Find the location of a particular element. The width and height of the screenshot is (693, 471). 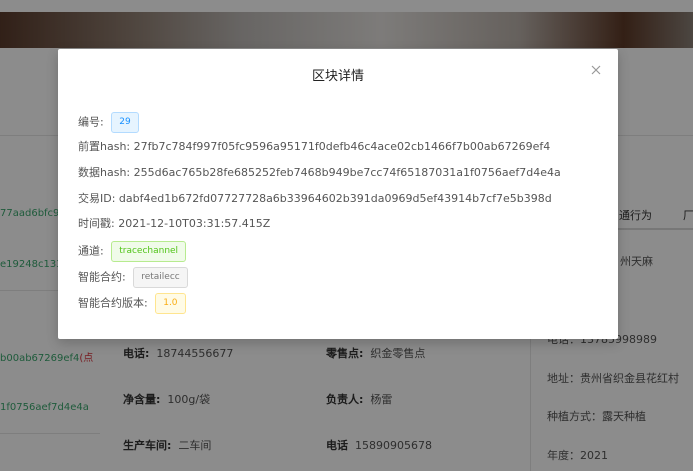

field-label: 智能合约: is located at coordinates (102, 277).